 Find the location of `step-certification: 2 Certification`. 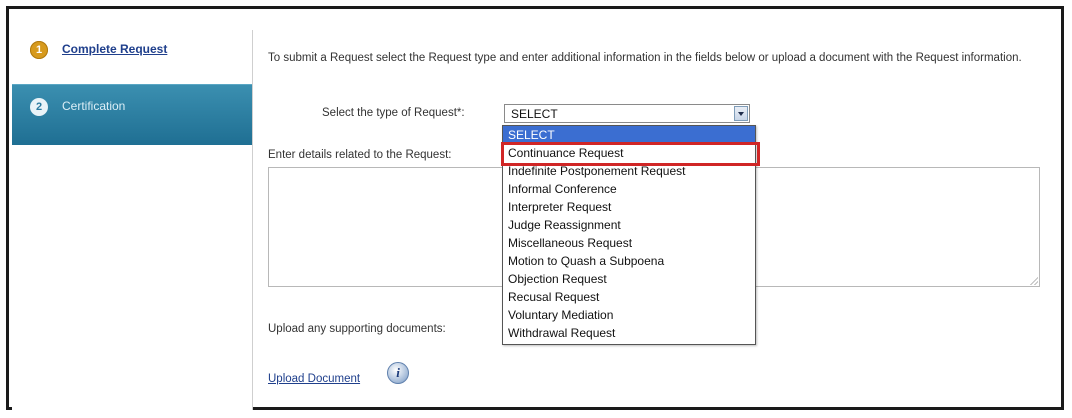

step-certification: 2 Certification is located at coordinates (132, 114).